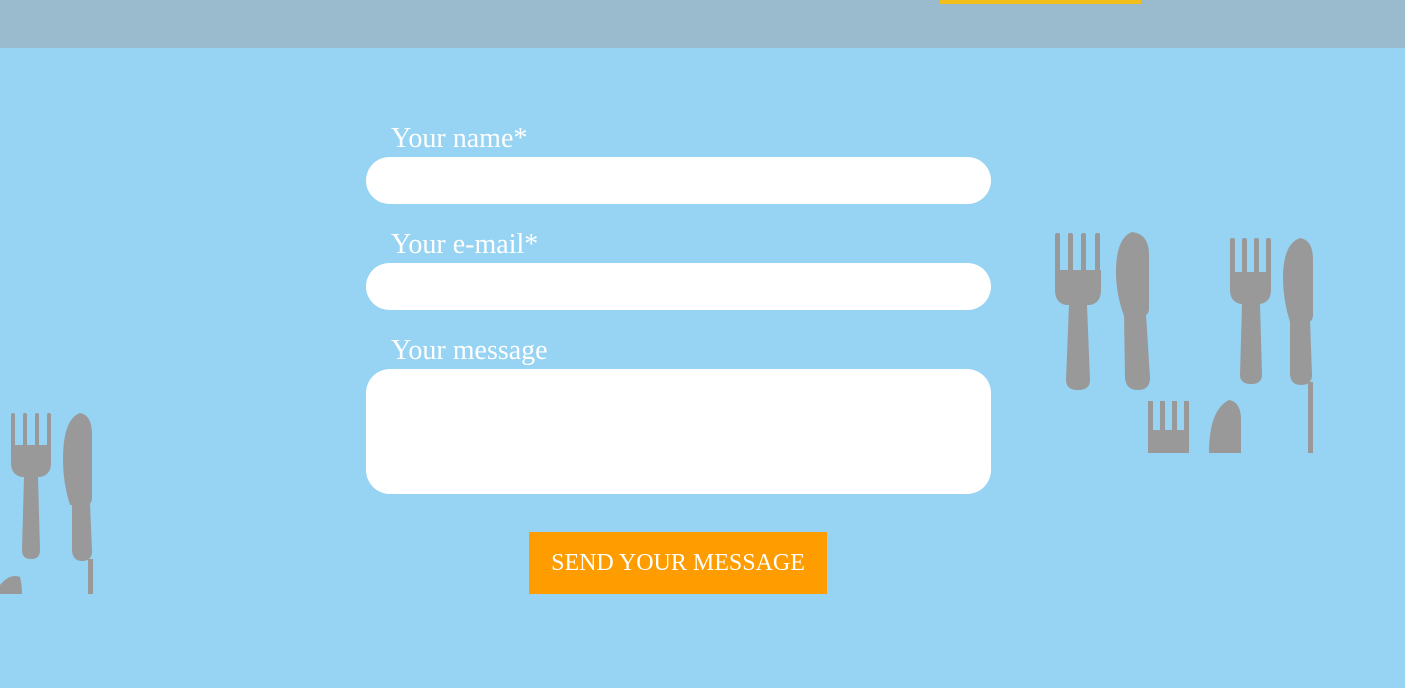 This screenshot has height=688, width=1405. Describe the element at coordinates (1040, 2) in the screenshot. I see `active-nav-indicator` at that location.